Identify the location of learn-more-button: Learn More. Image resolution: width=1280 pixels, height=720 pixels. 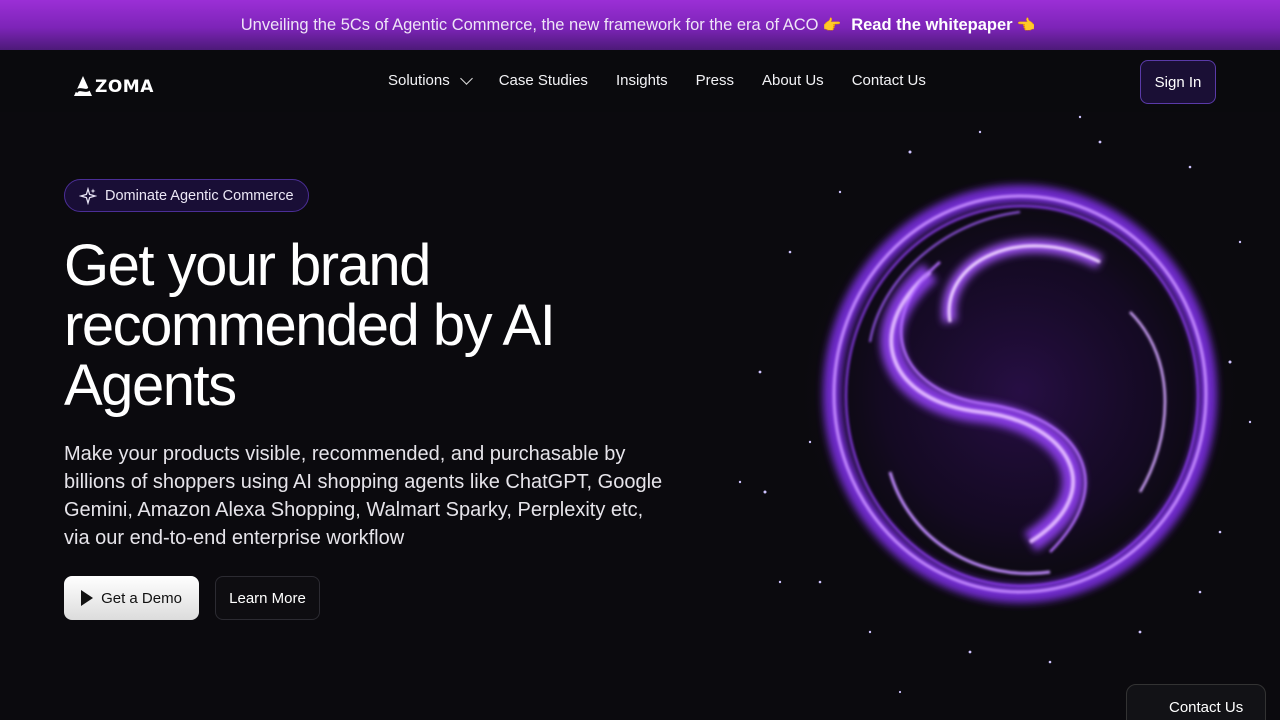
(267, 598).